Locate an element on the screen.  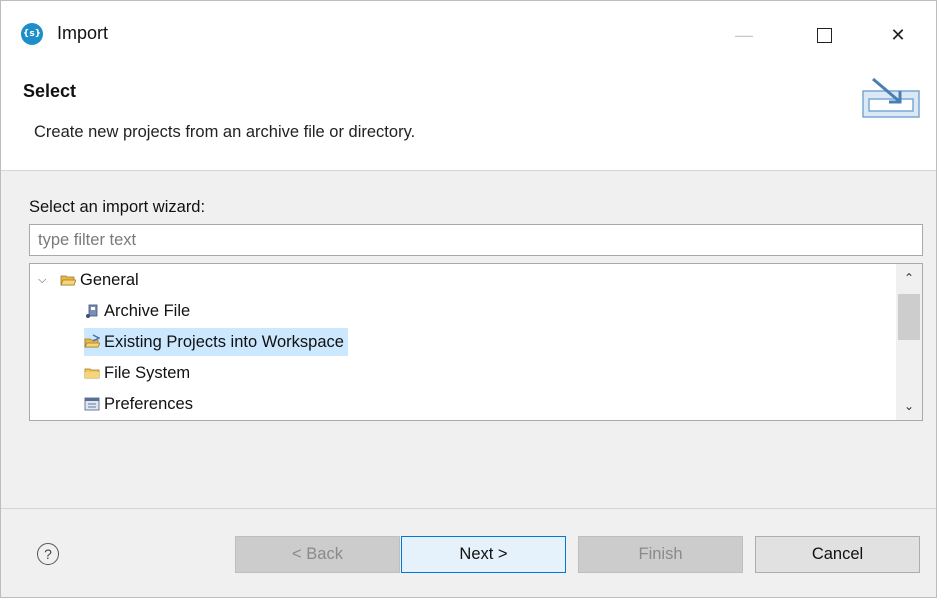
next-button: Next > is located at coordinates (483, 554).